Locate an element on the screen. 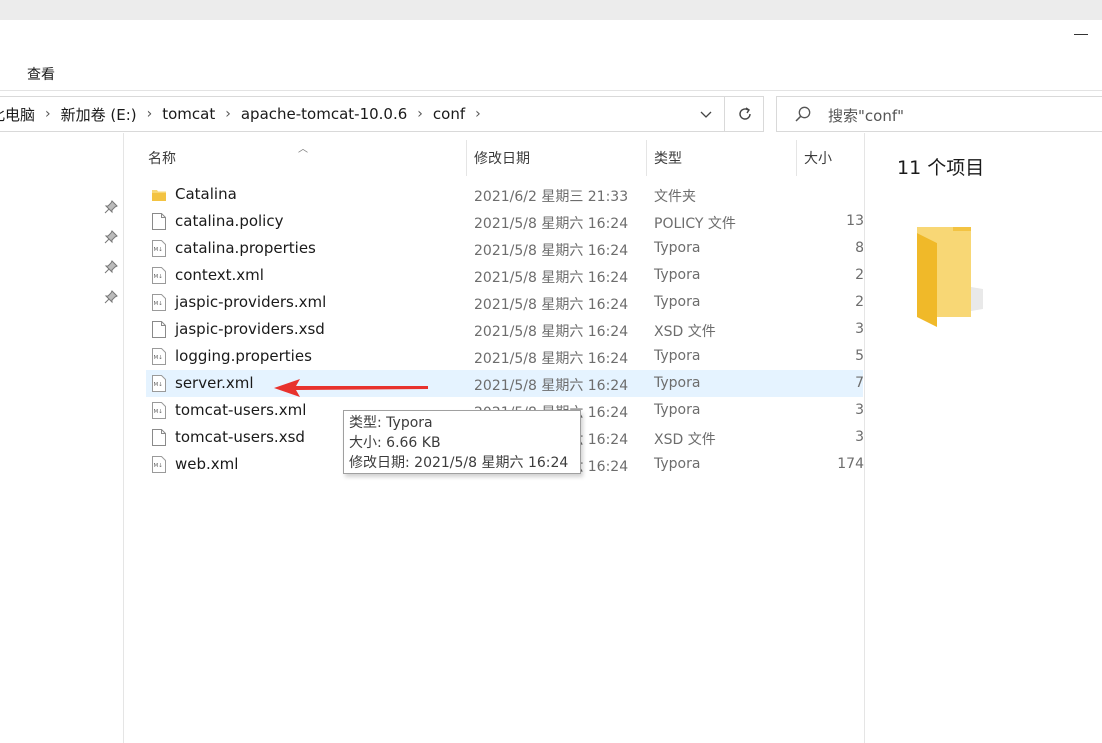  file-name: server.xml is located at coordinates (214, 383).